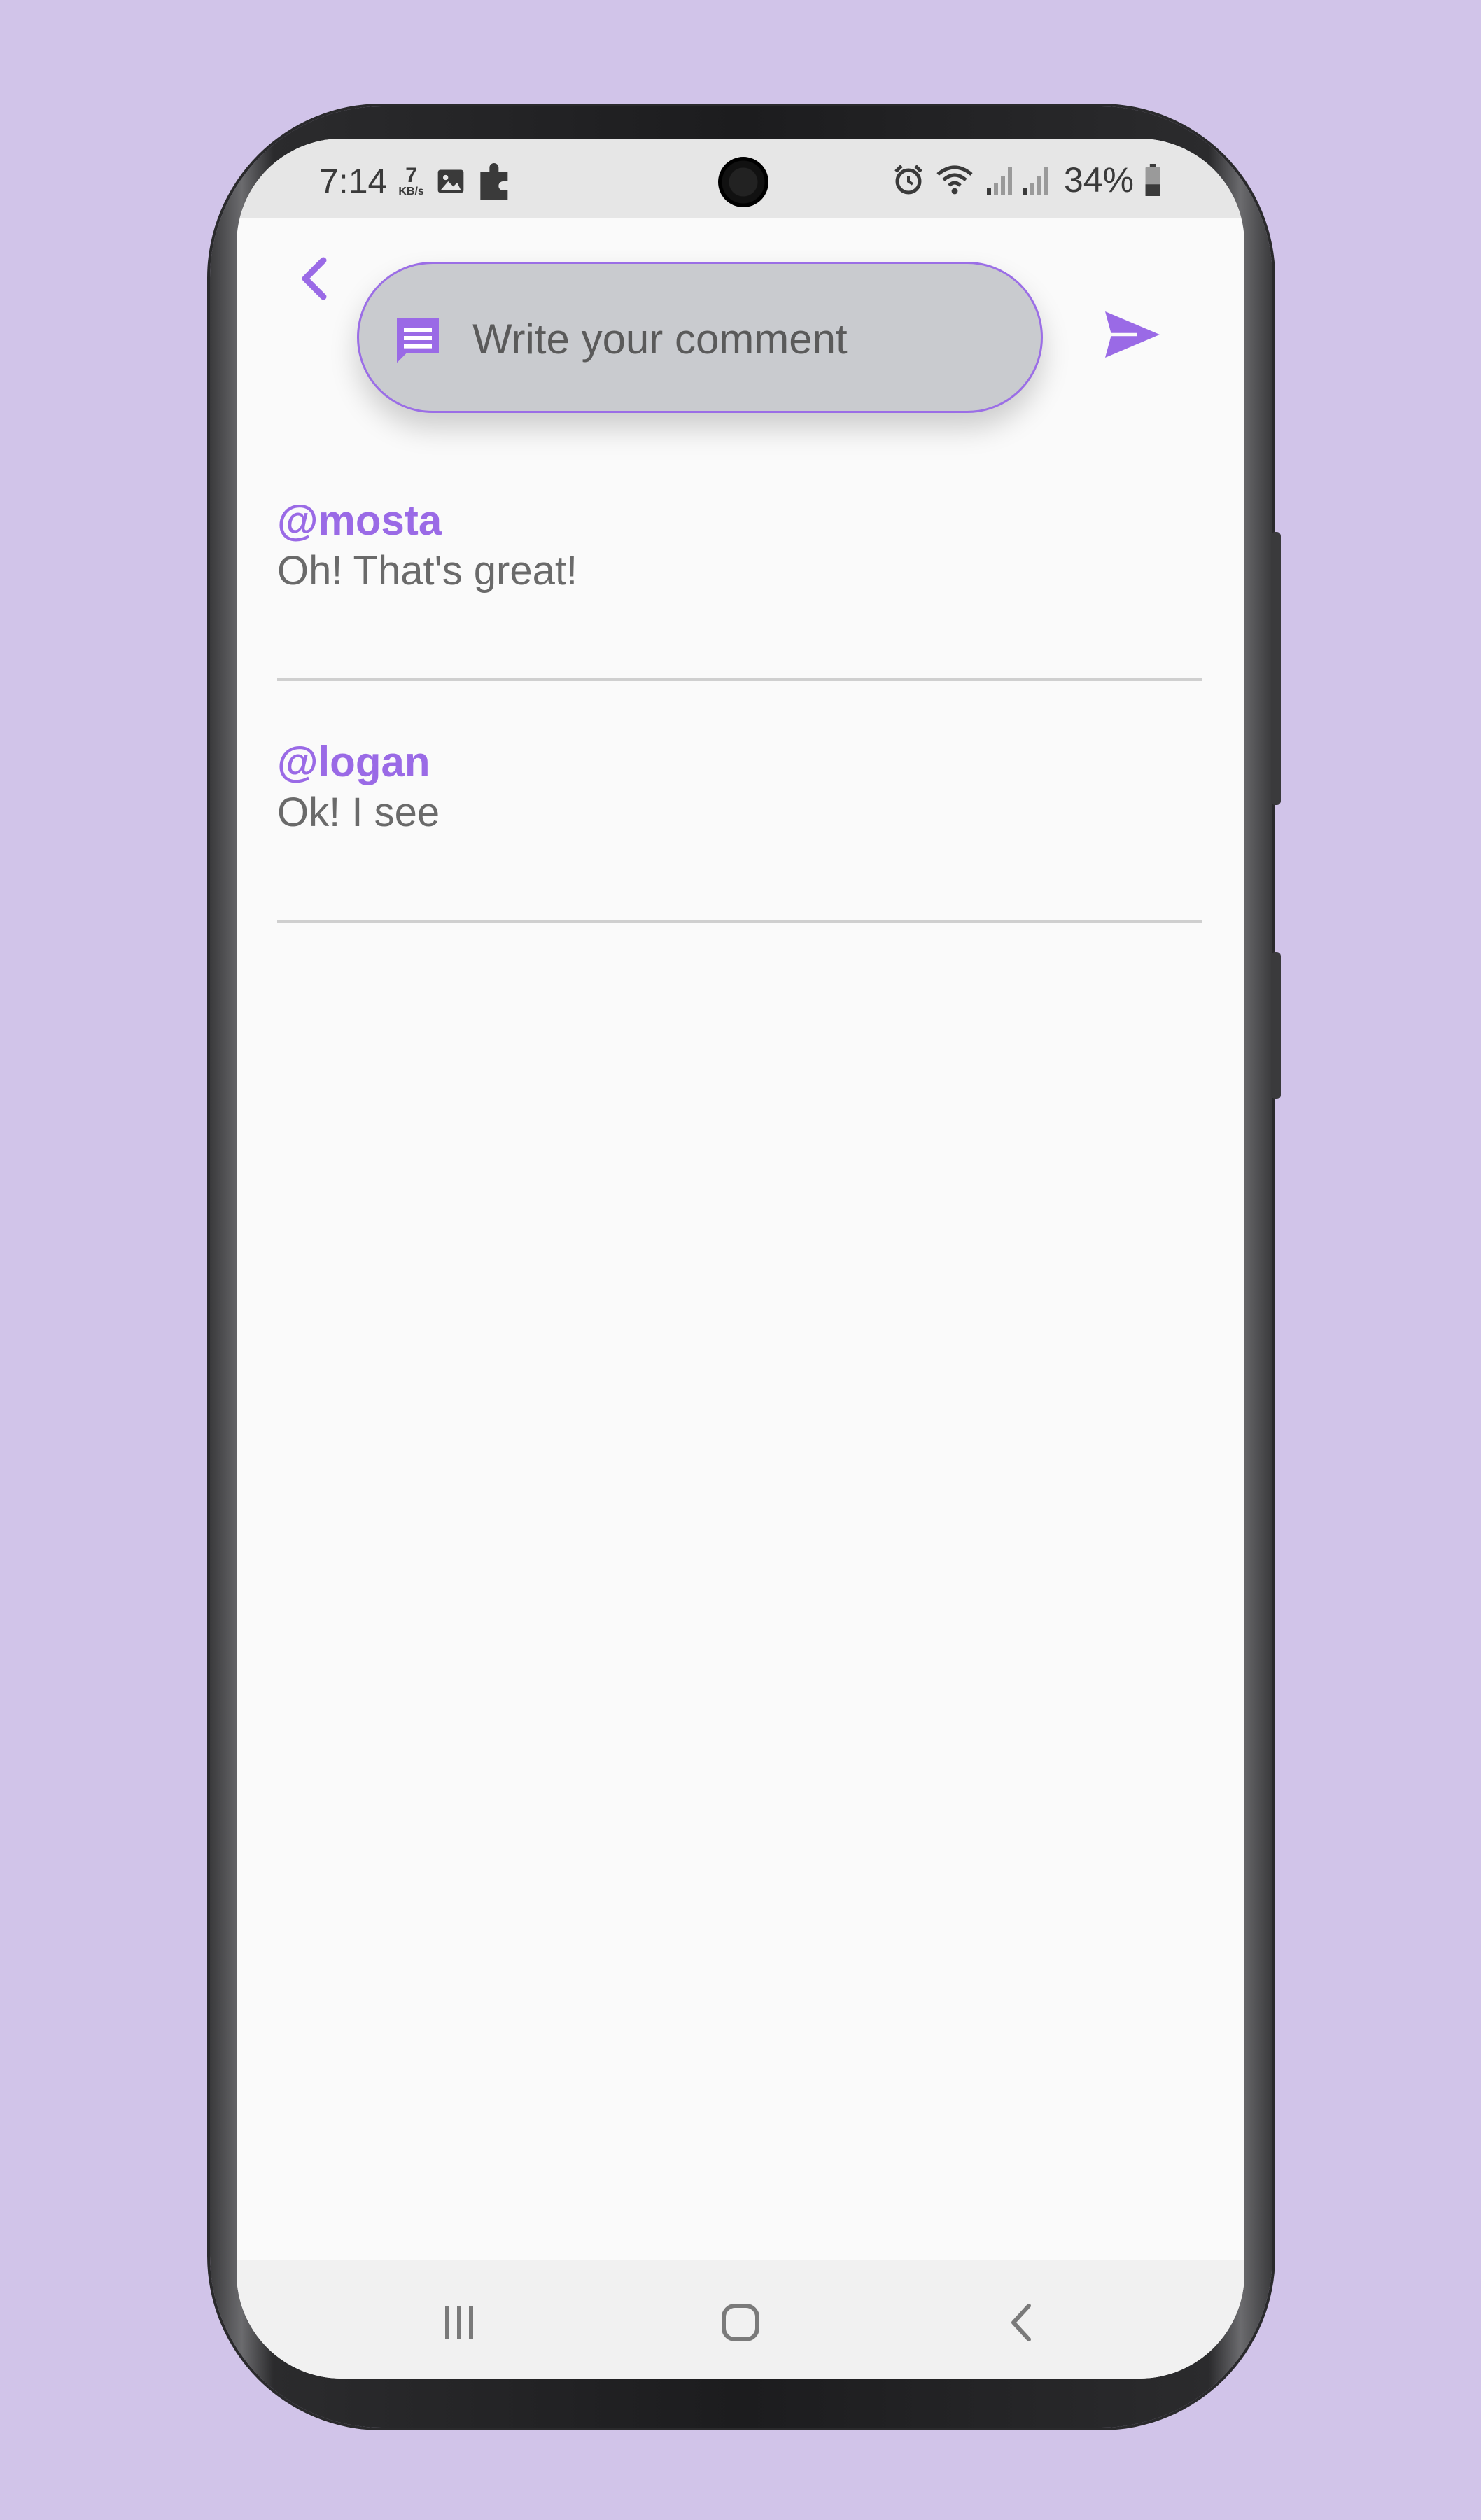 This screenshot has width=1481, height=2520. What do you see at coordinates (494, 181) in the screenshot?
I see `puzzle-icon` at bounding box center [494, 181].